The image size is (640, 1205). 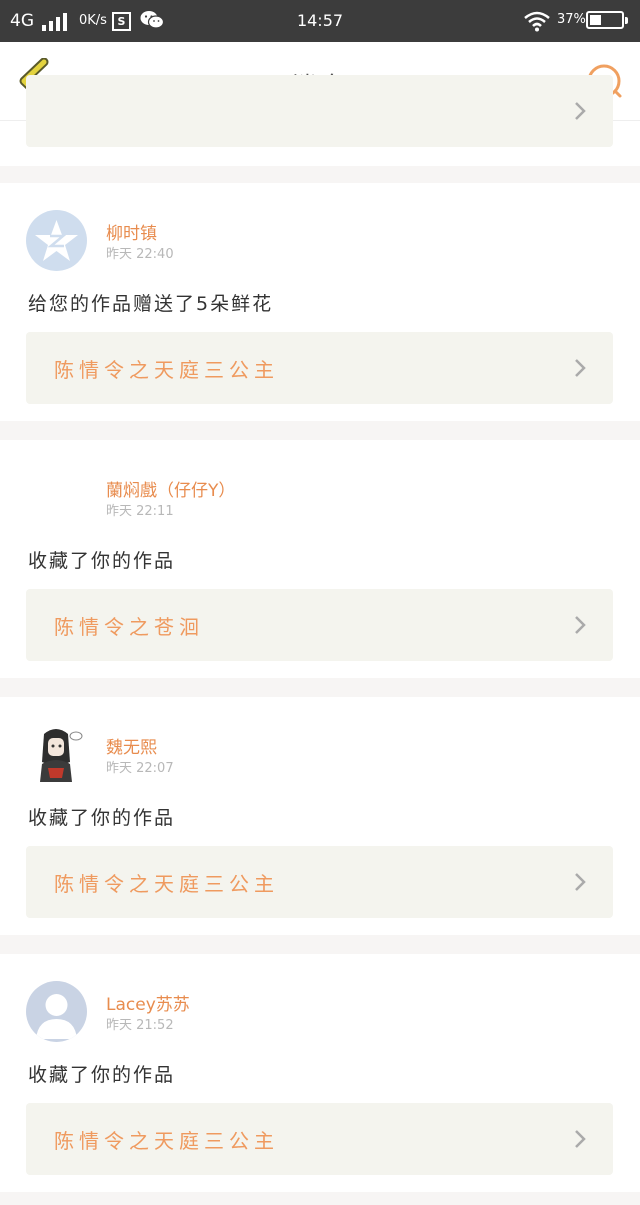 What do you see at coordinates (319, 625) in the screenshot?
I see `work-link: 陈情令之苍洄` at bounding box center [319, 625].